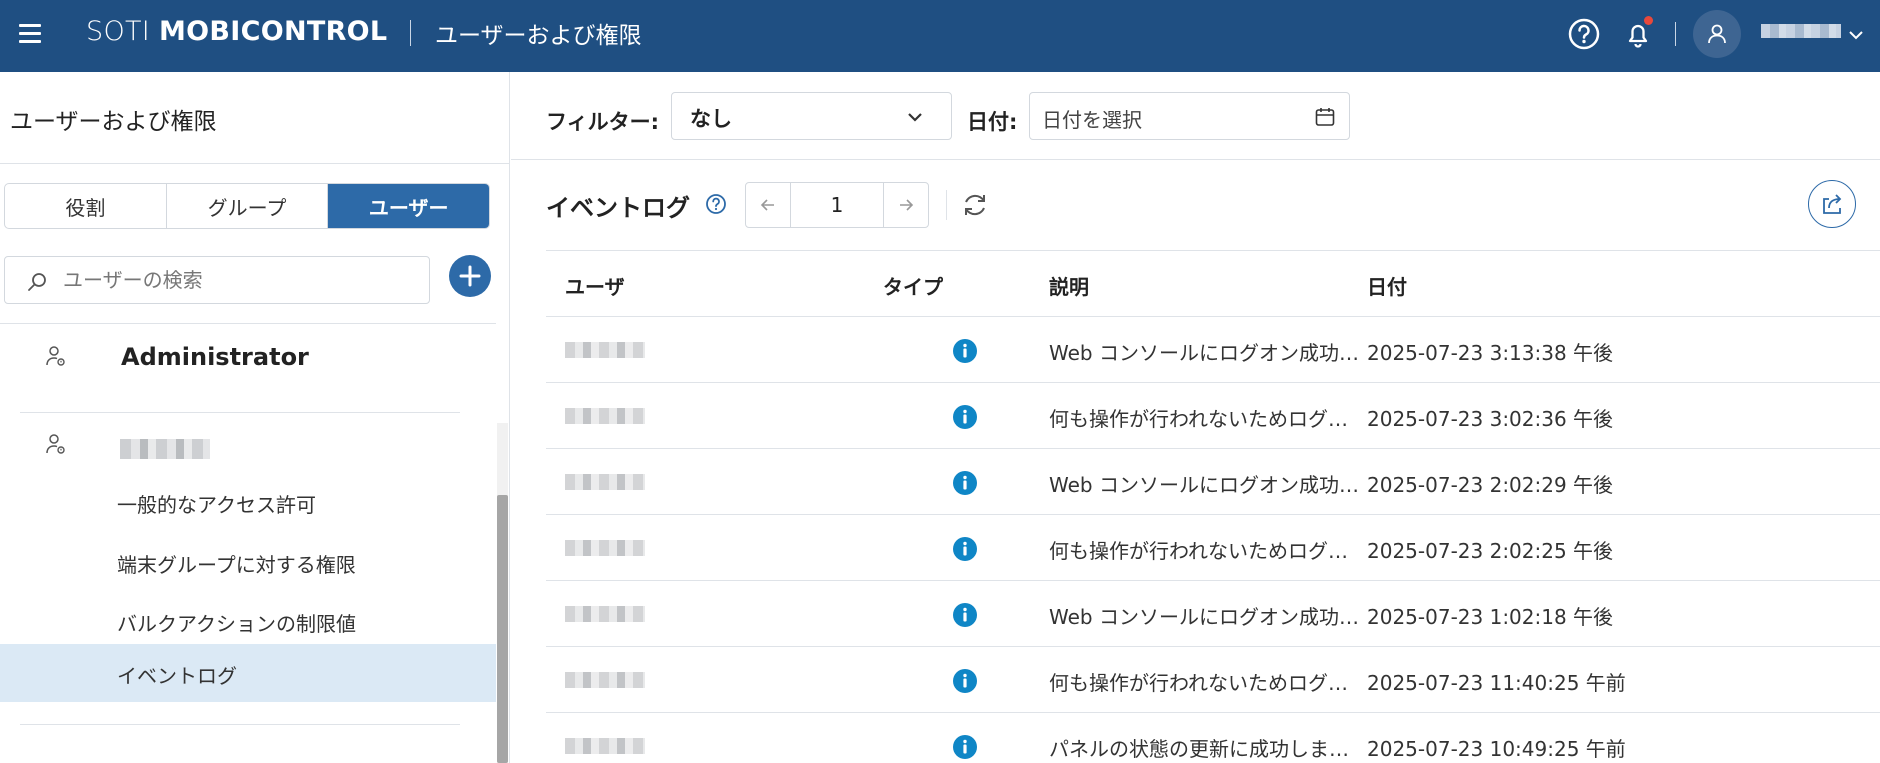 This screenshot has width=1880, height=763. What do you see at coordinates (1638, 34) in the screenshot?
I see `bell-icon` at bounding box center [1638, 34].